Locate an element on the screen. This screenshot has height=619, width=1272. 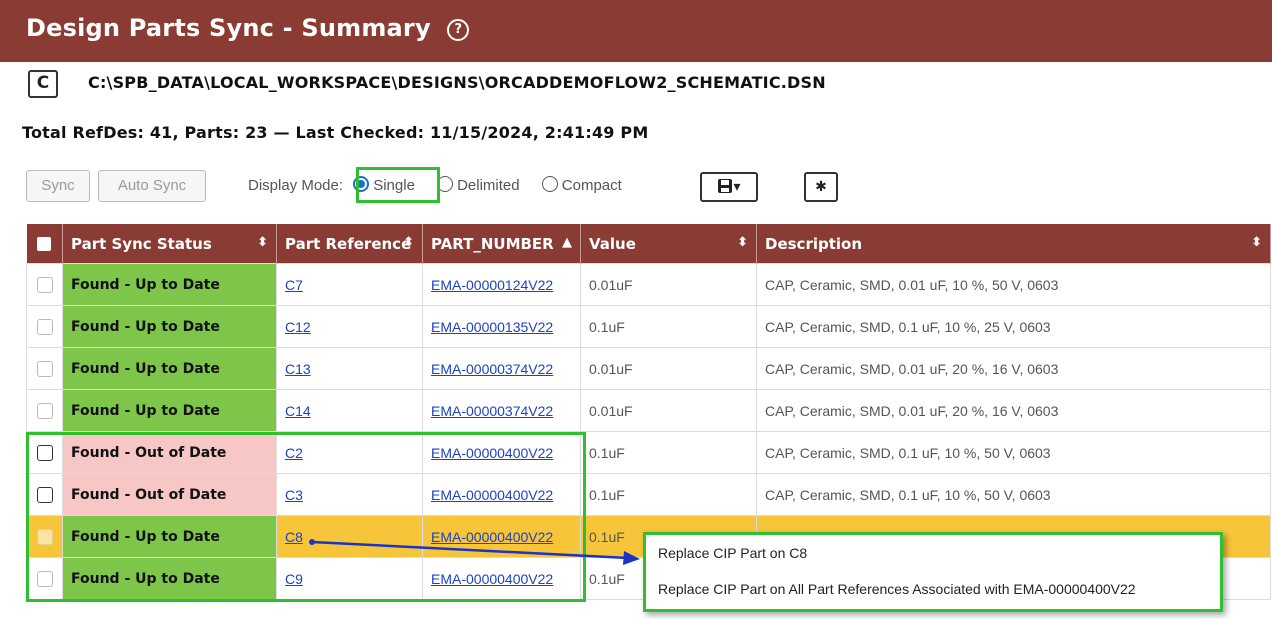
ref-link: C3 is located at coordinates (294, 495).